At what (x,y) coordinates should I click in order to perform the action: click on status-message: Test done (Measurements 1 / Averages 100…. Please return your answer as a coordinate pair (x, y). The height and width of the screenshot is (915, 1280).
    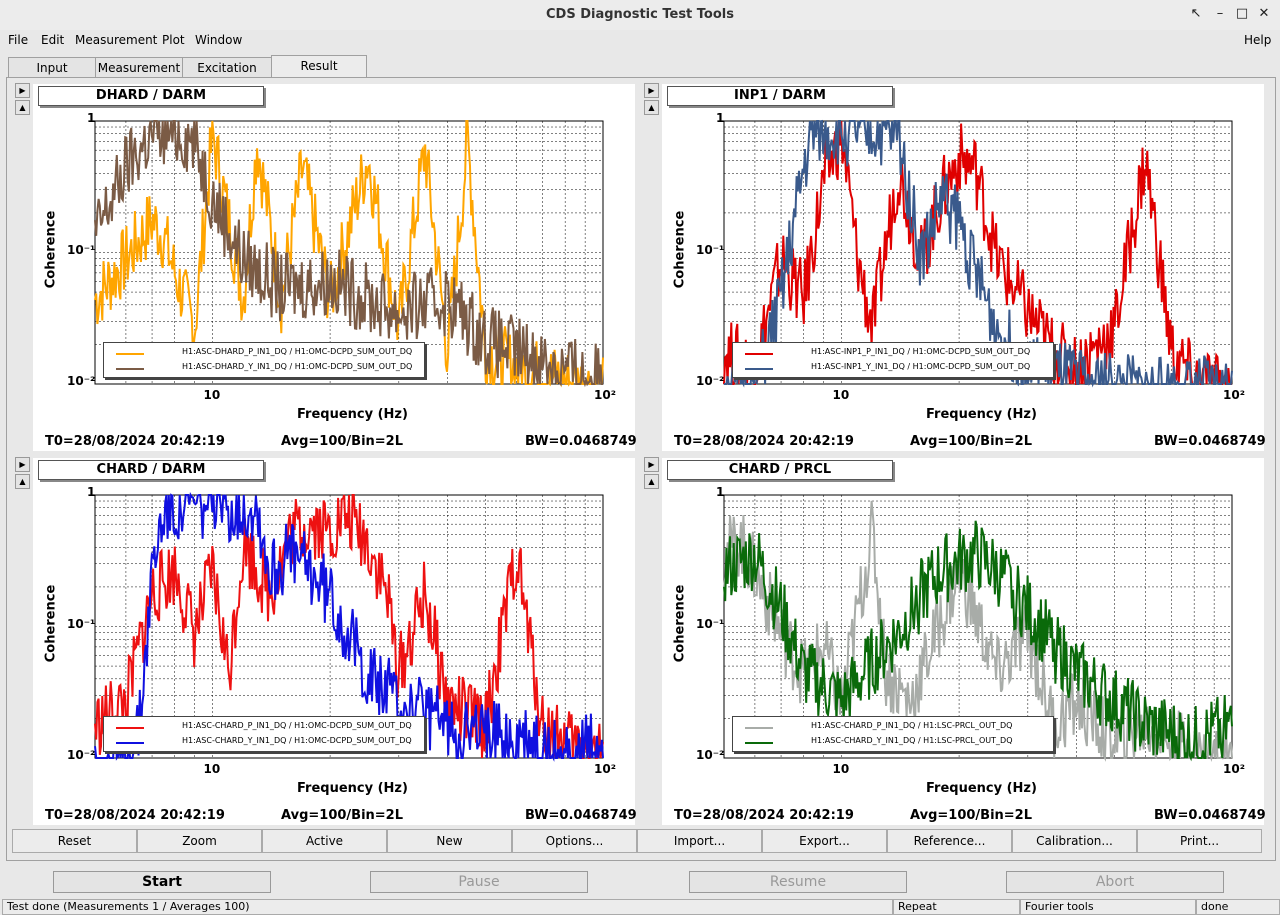
    Looking at the image, I should click on (447, 907).